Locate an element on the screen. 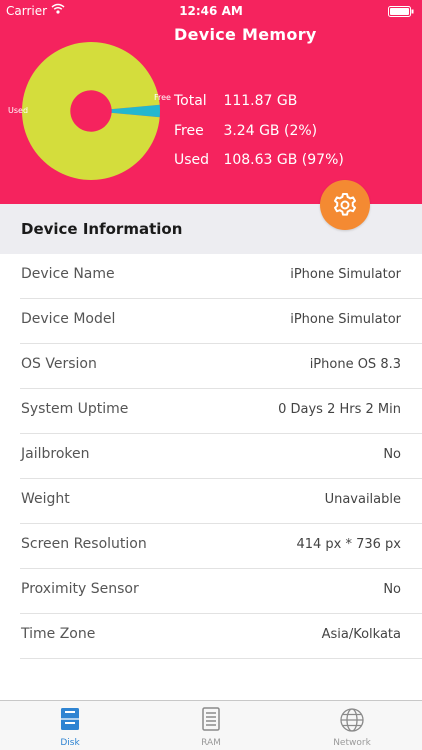 The image size is (422, 750). globe-icon is located at coordinates (352, 720).